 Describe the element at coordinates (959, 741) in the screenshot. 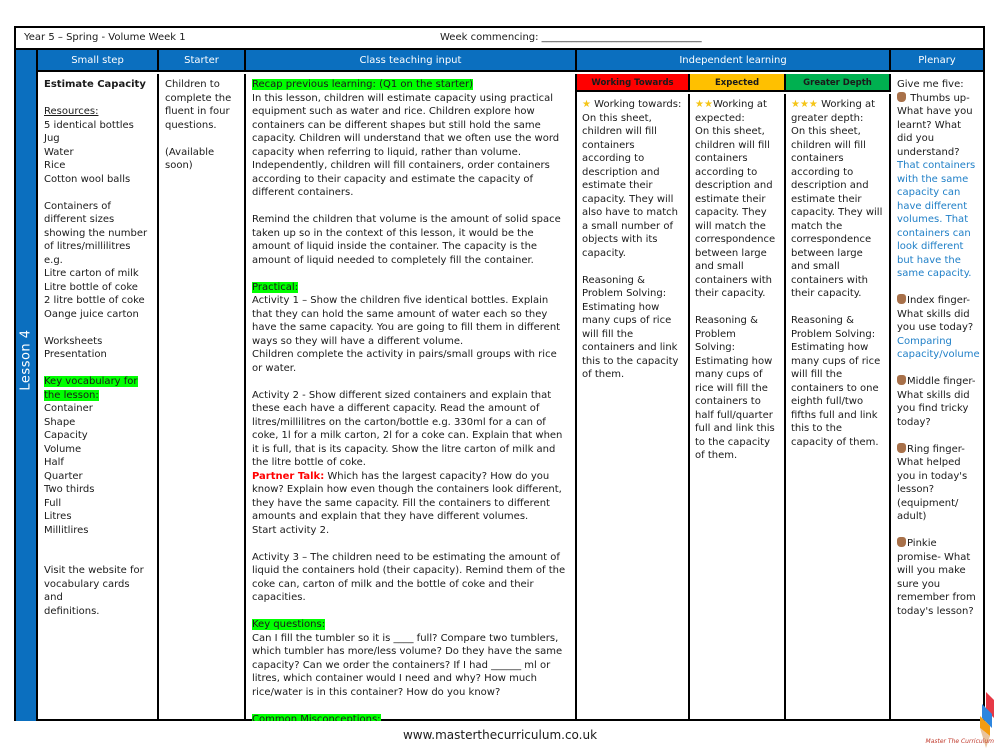

I see `logo-text: Master The Curriculum` at that location.